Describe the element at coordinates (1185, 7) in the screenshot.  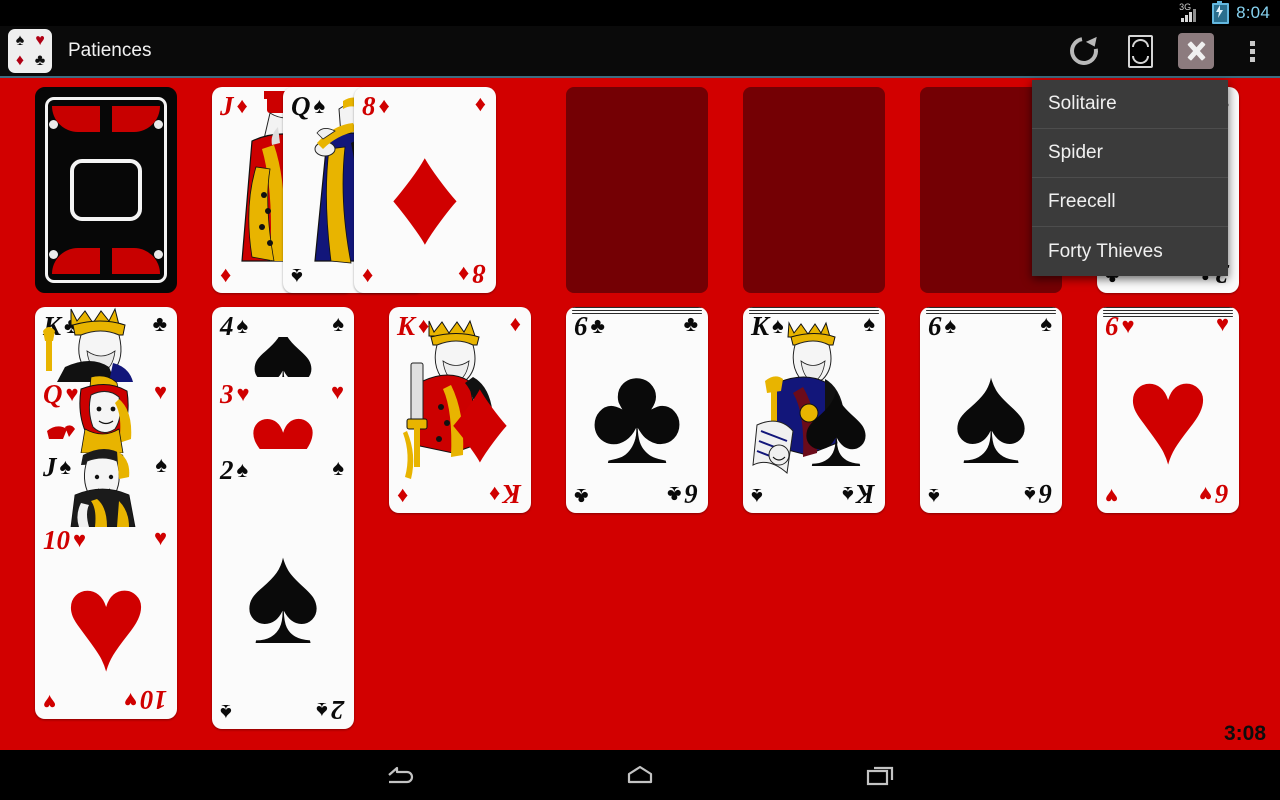
I see `network-type-label: 3G` at that location.